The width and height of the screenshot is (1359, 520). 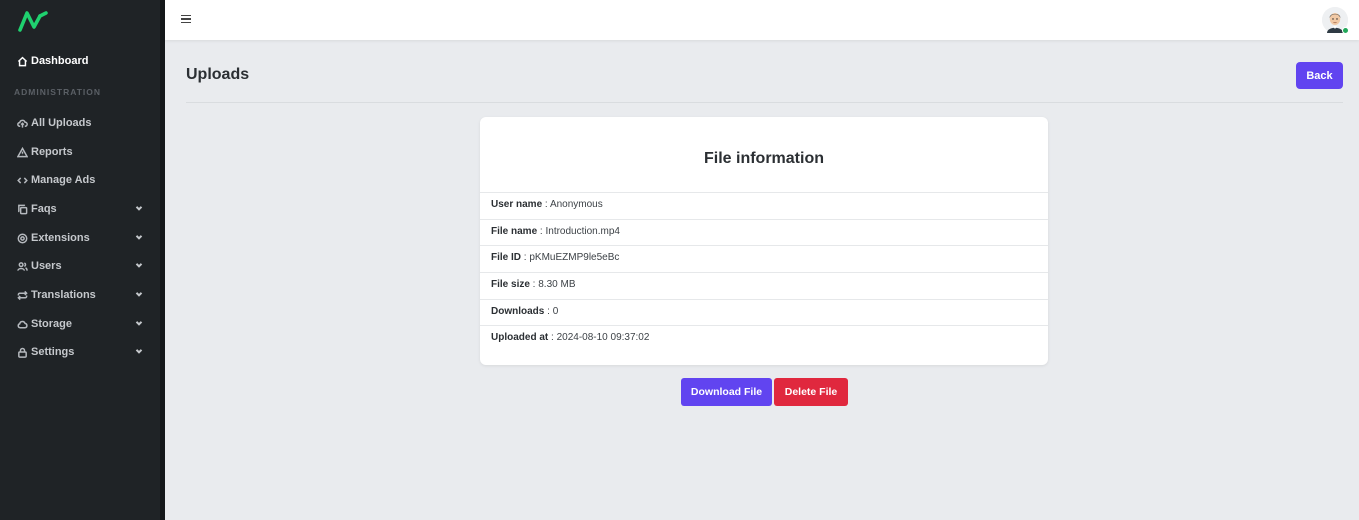 What do you see at coordinates (520, 337) in the screenshot?
I see `info-label: Uploaded at` at bounding box center [520, 337].